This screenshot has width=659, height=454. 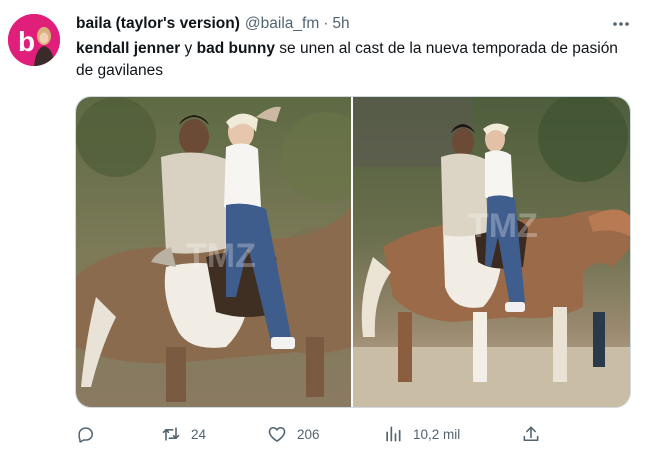 I want to click on share-button, so click(x=531, y=434).